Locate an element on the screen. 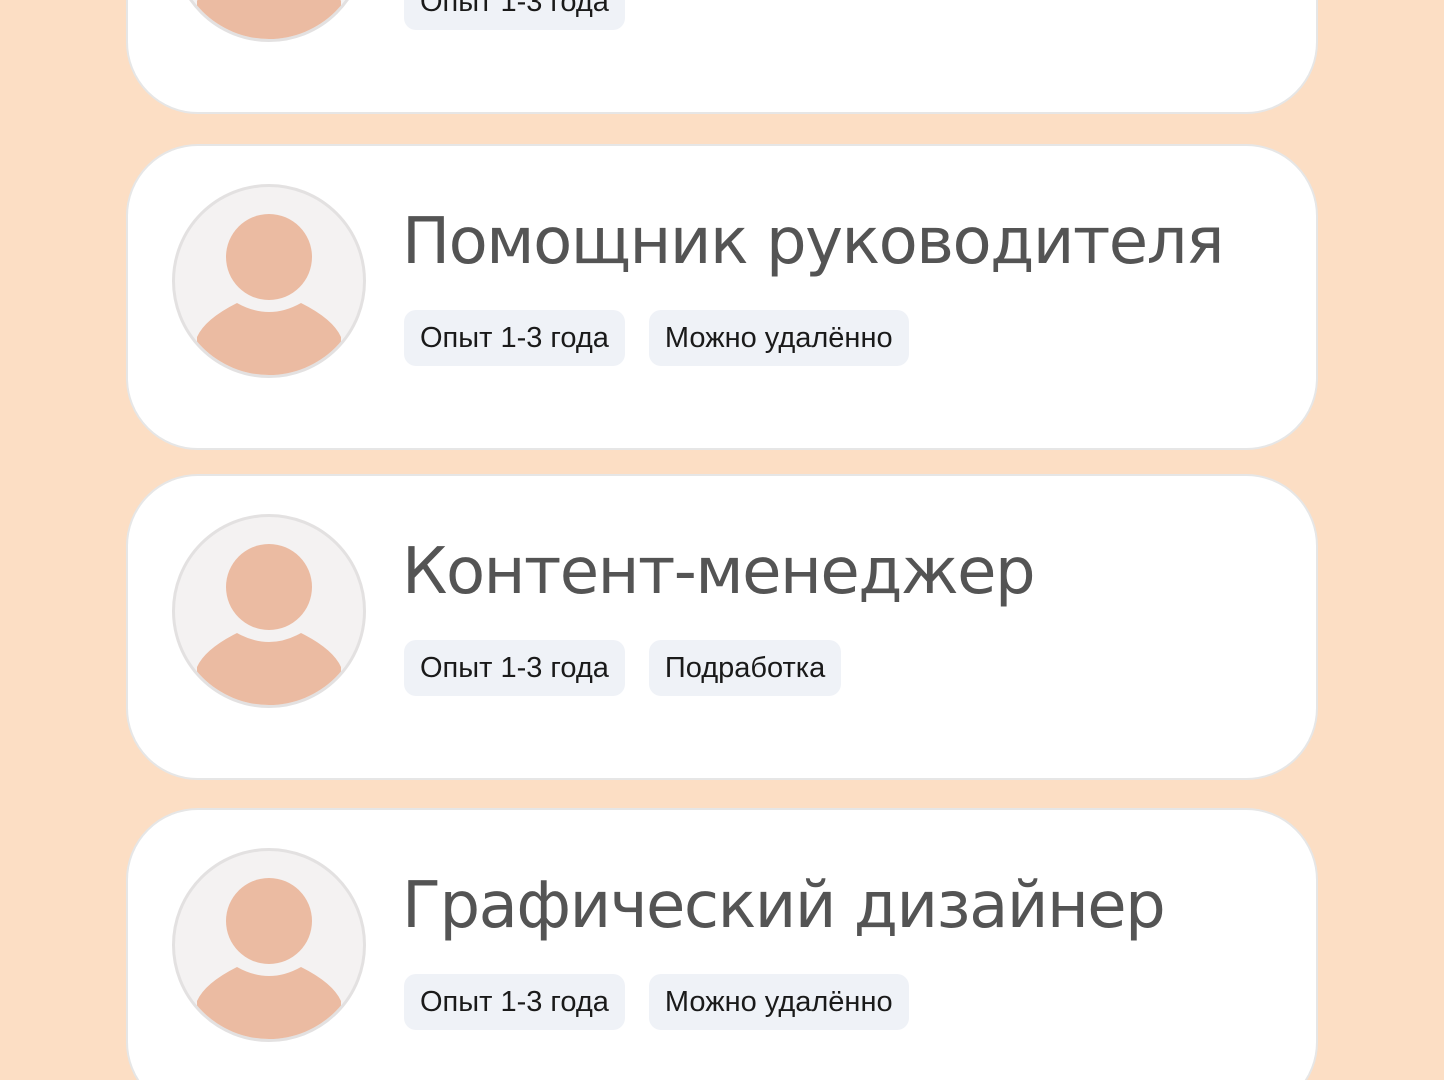 This screenshot has width=1444, height=1080. vacancy-card: Опыт 1-3 года is located at coordinates (722, 57).